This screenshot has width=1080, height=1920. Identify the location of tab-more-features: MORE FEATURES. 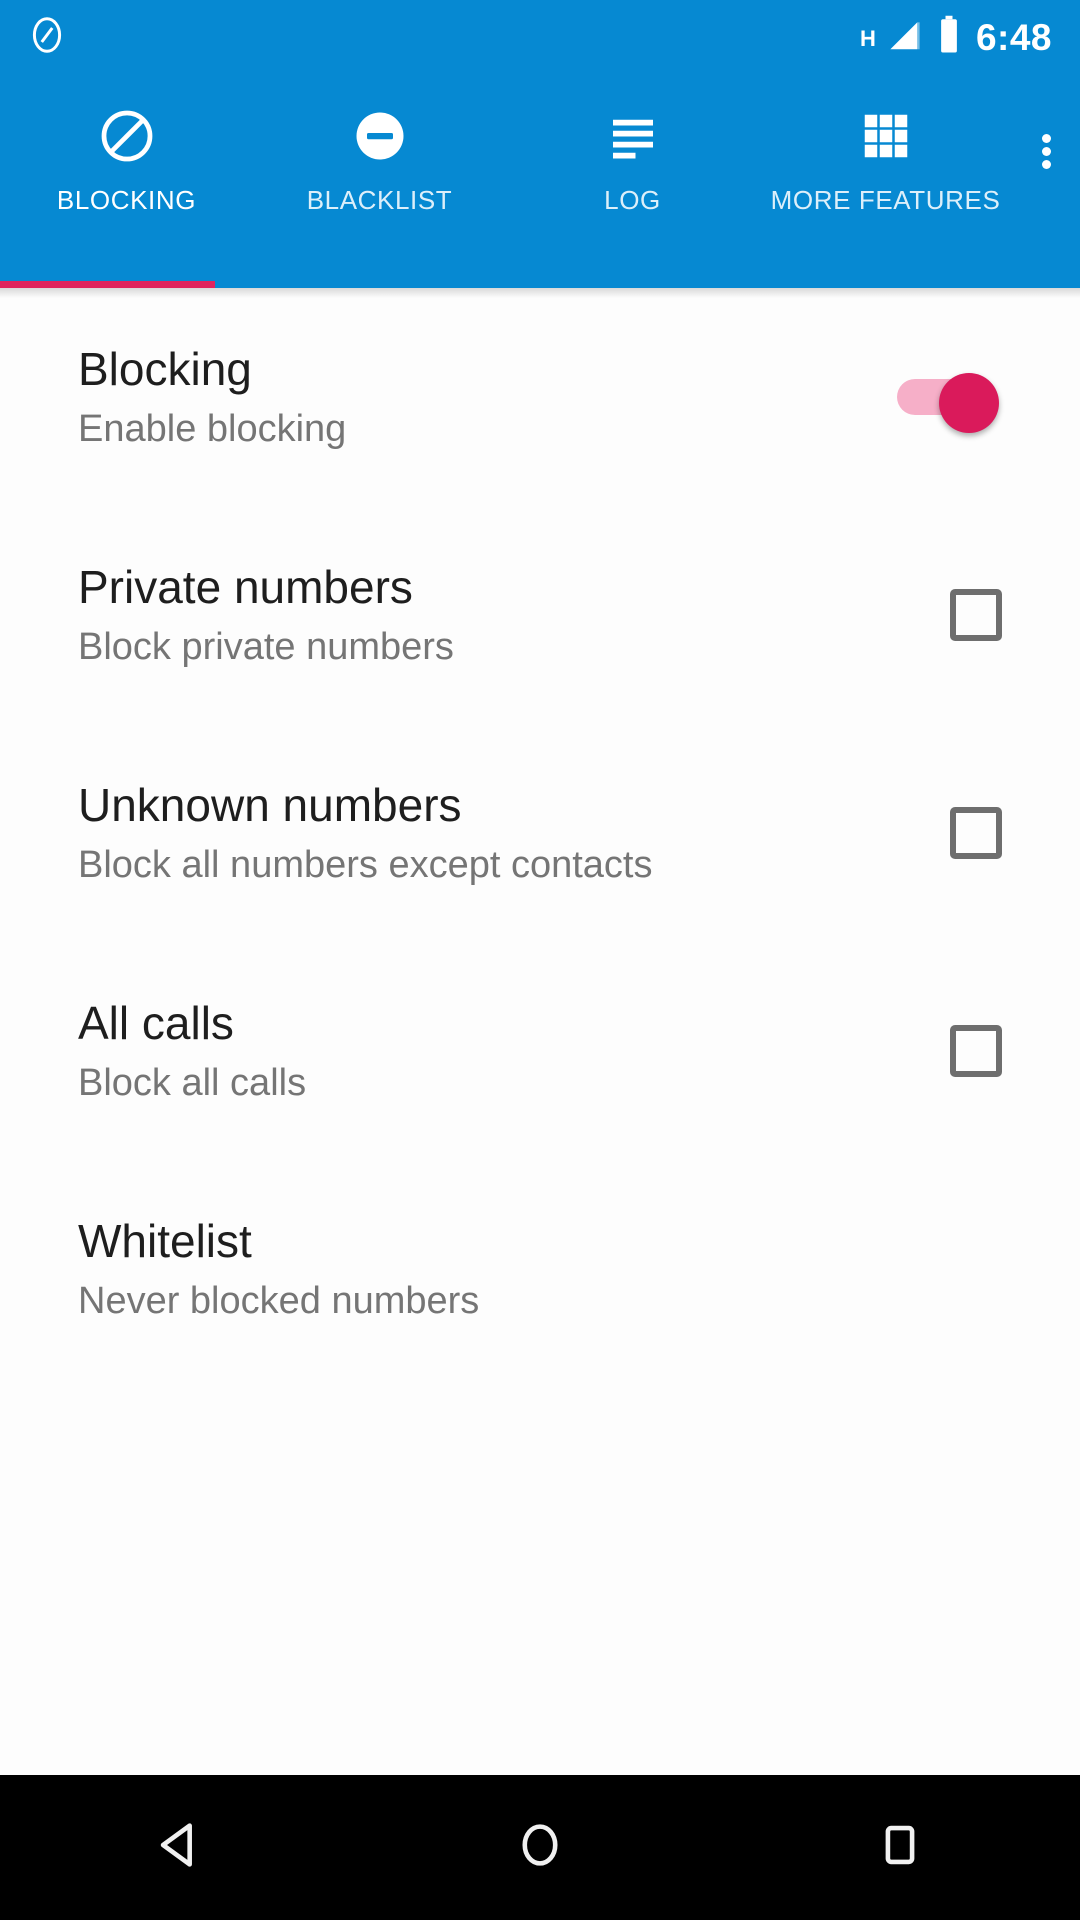
(885, 181).